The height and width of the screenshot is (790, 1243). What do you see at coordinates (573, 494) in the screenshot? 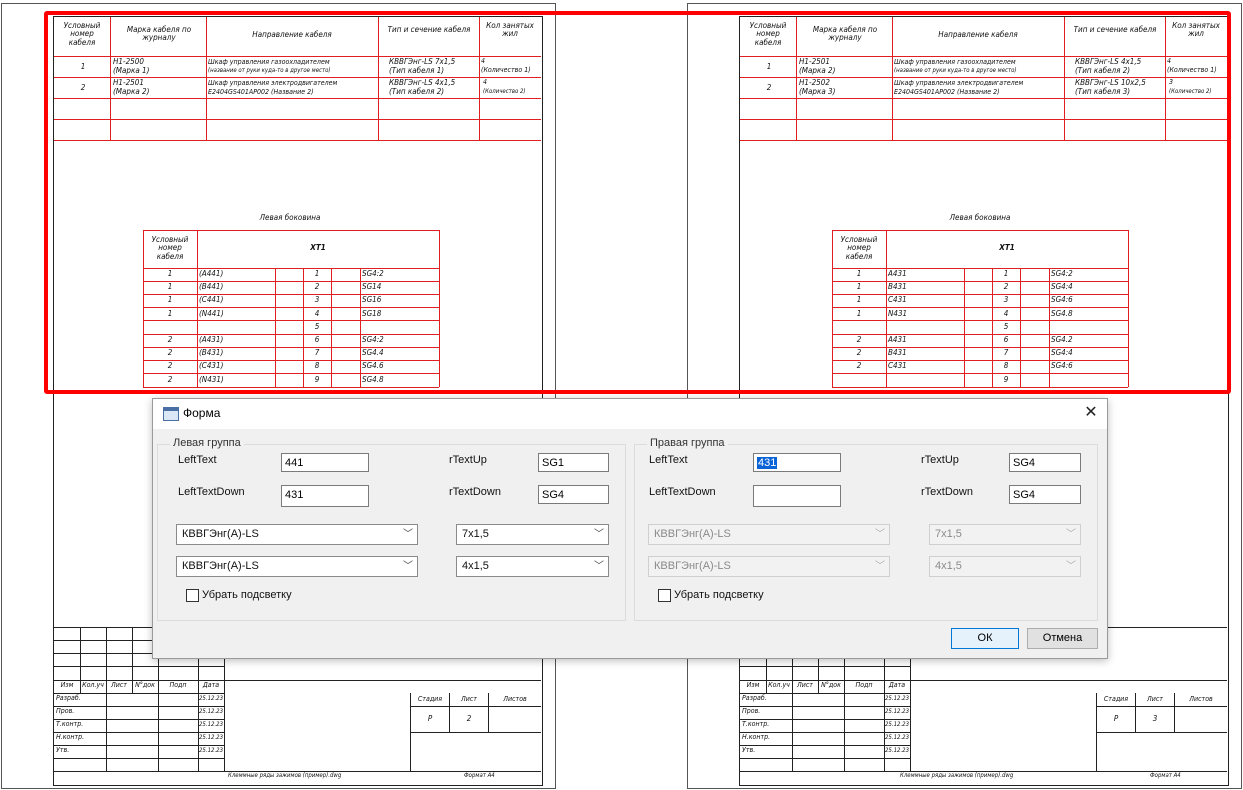
I see `r-text-down-input: SG4` at bounding box center [573, 494].